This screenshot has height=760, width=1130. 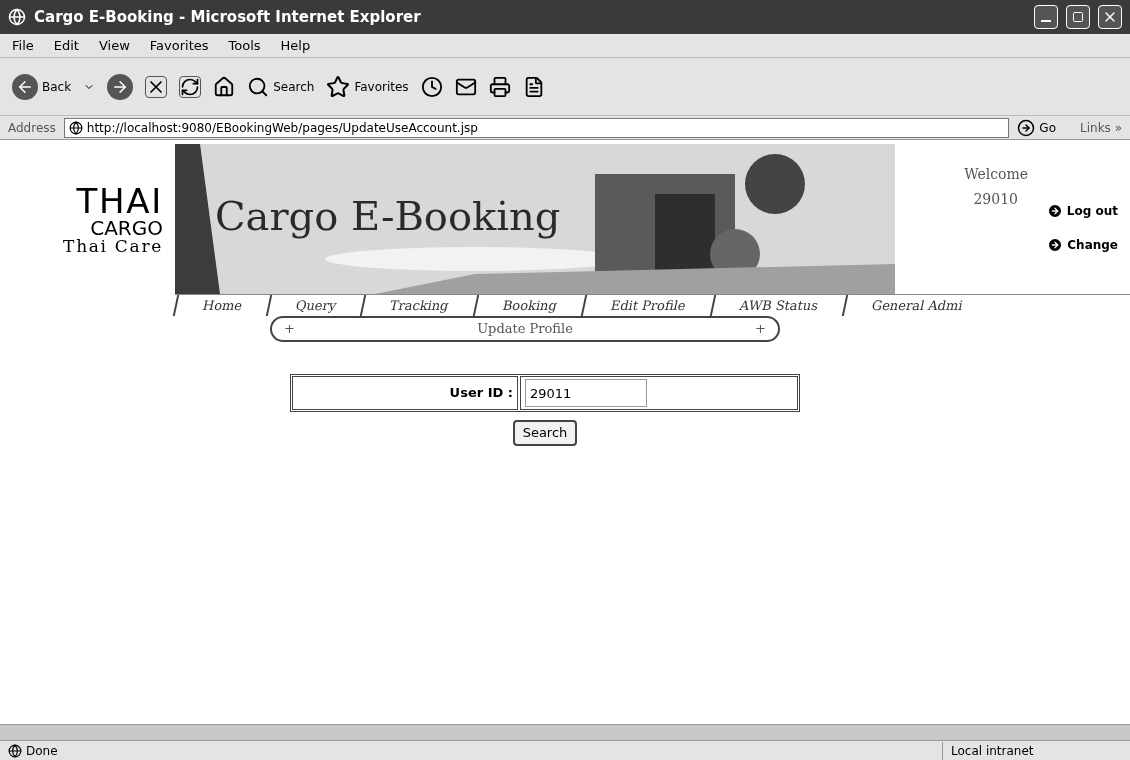 What do you see at coordinates (499, 86) in the screenshot?
I see `print-icon` at bounding box center [499, 86].